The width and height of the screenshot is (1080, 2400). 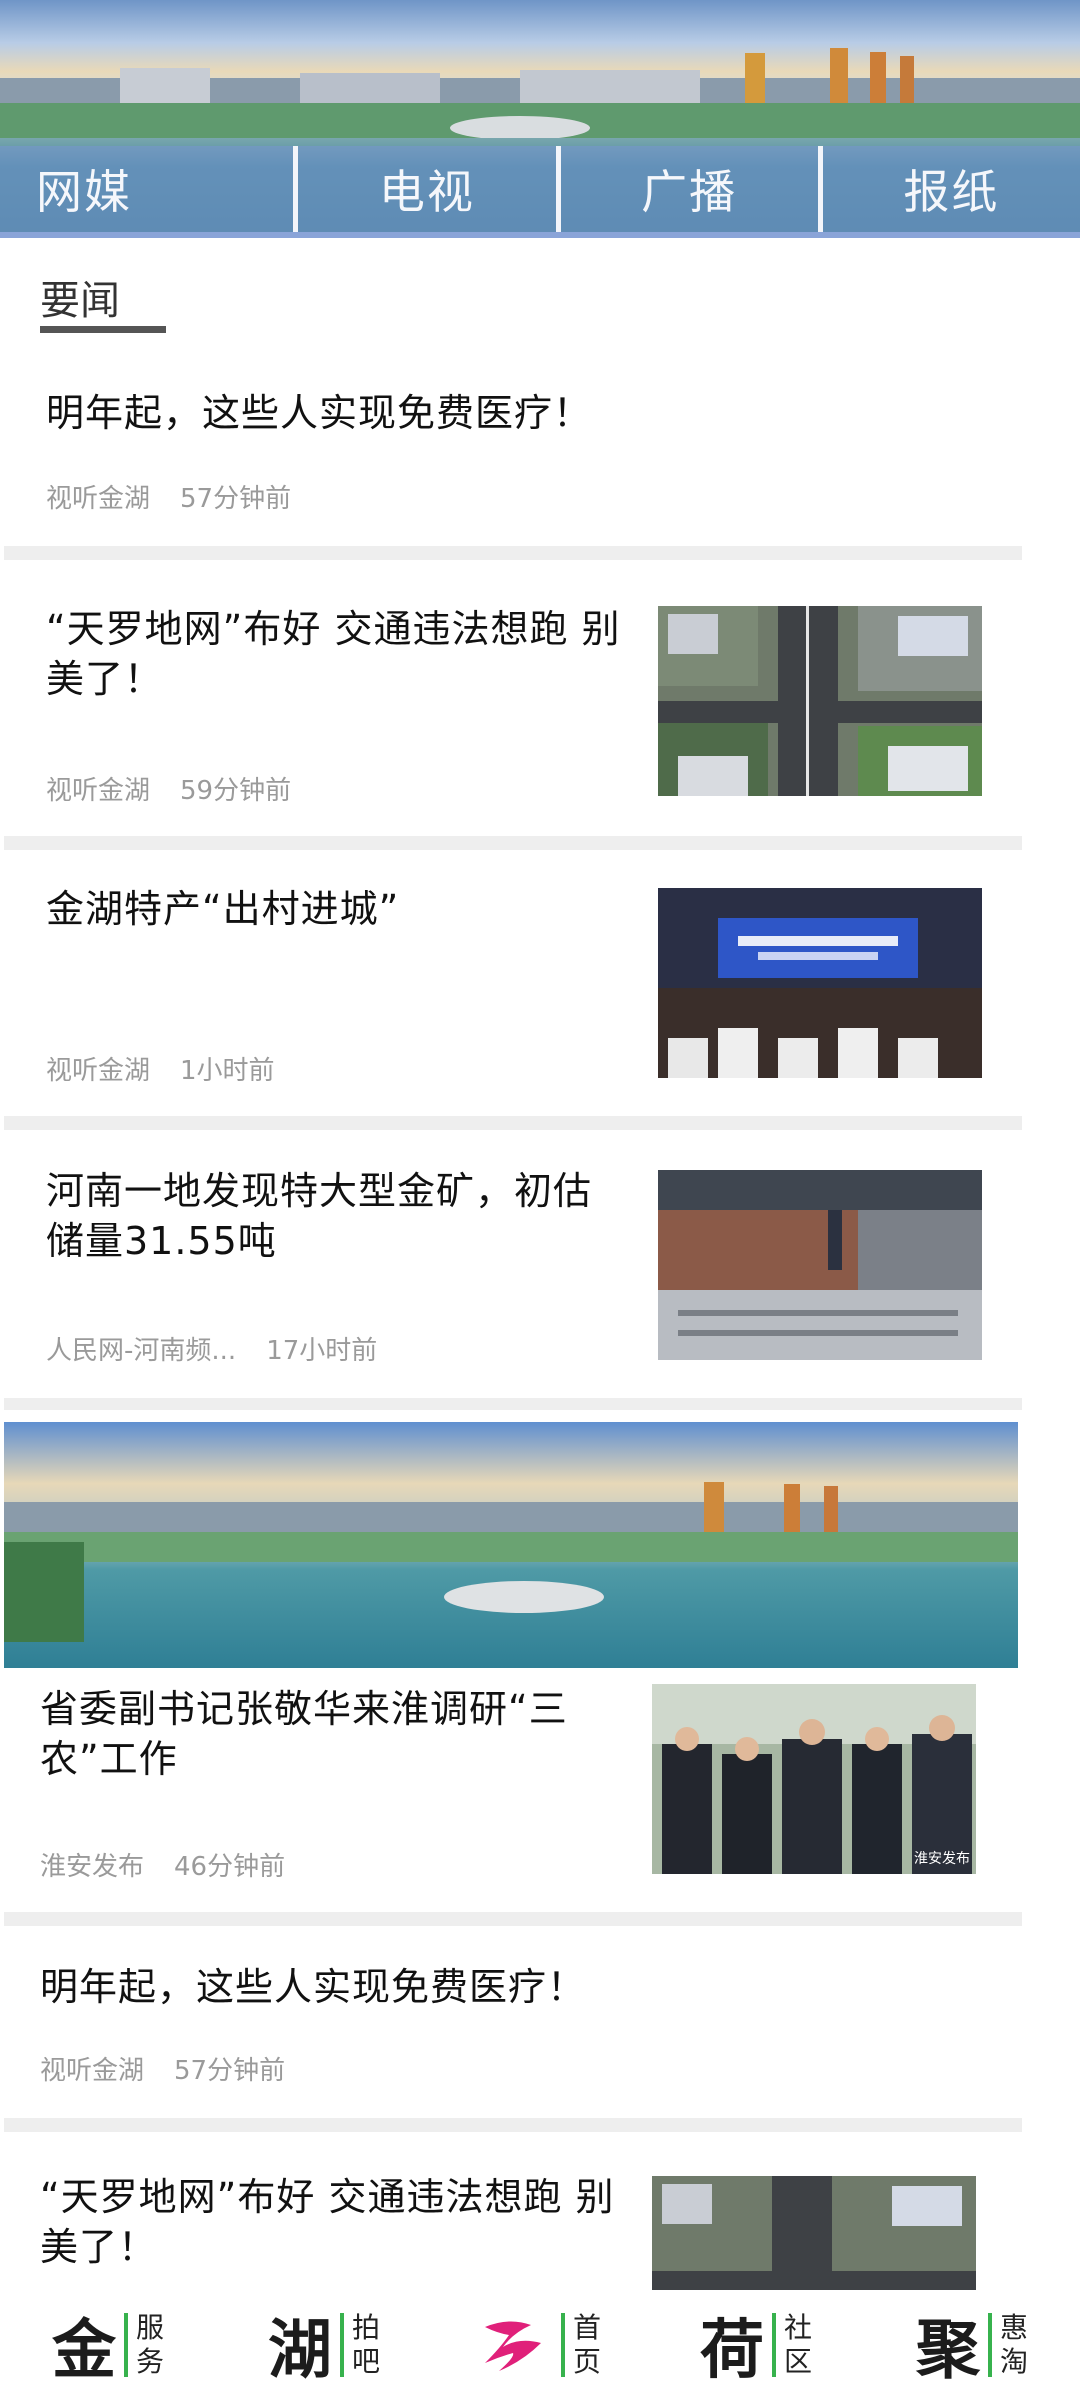 I want to click on news-time: 1小时前, so click(x=227, y=1071).